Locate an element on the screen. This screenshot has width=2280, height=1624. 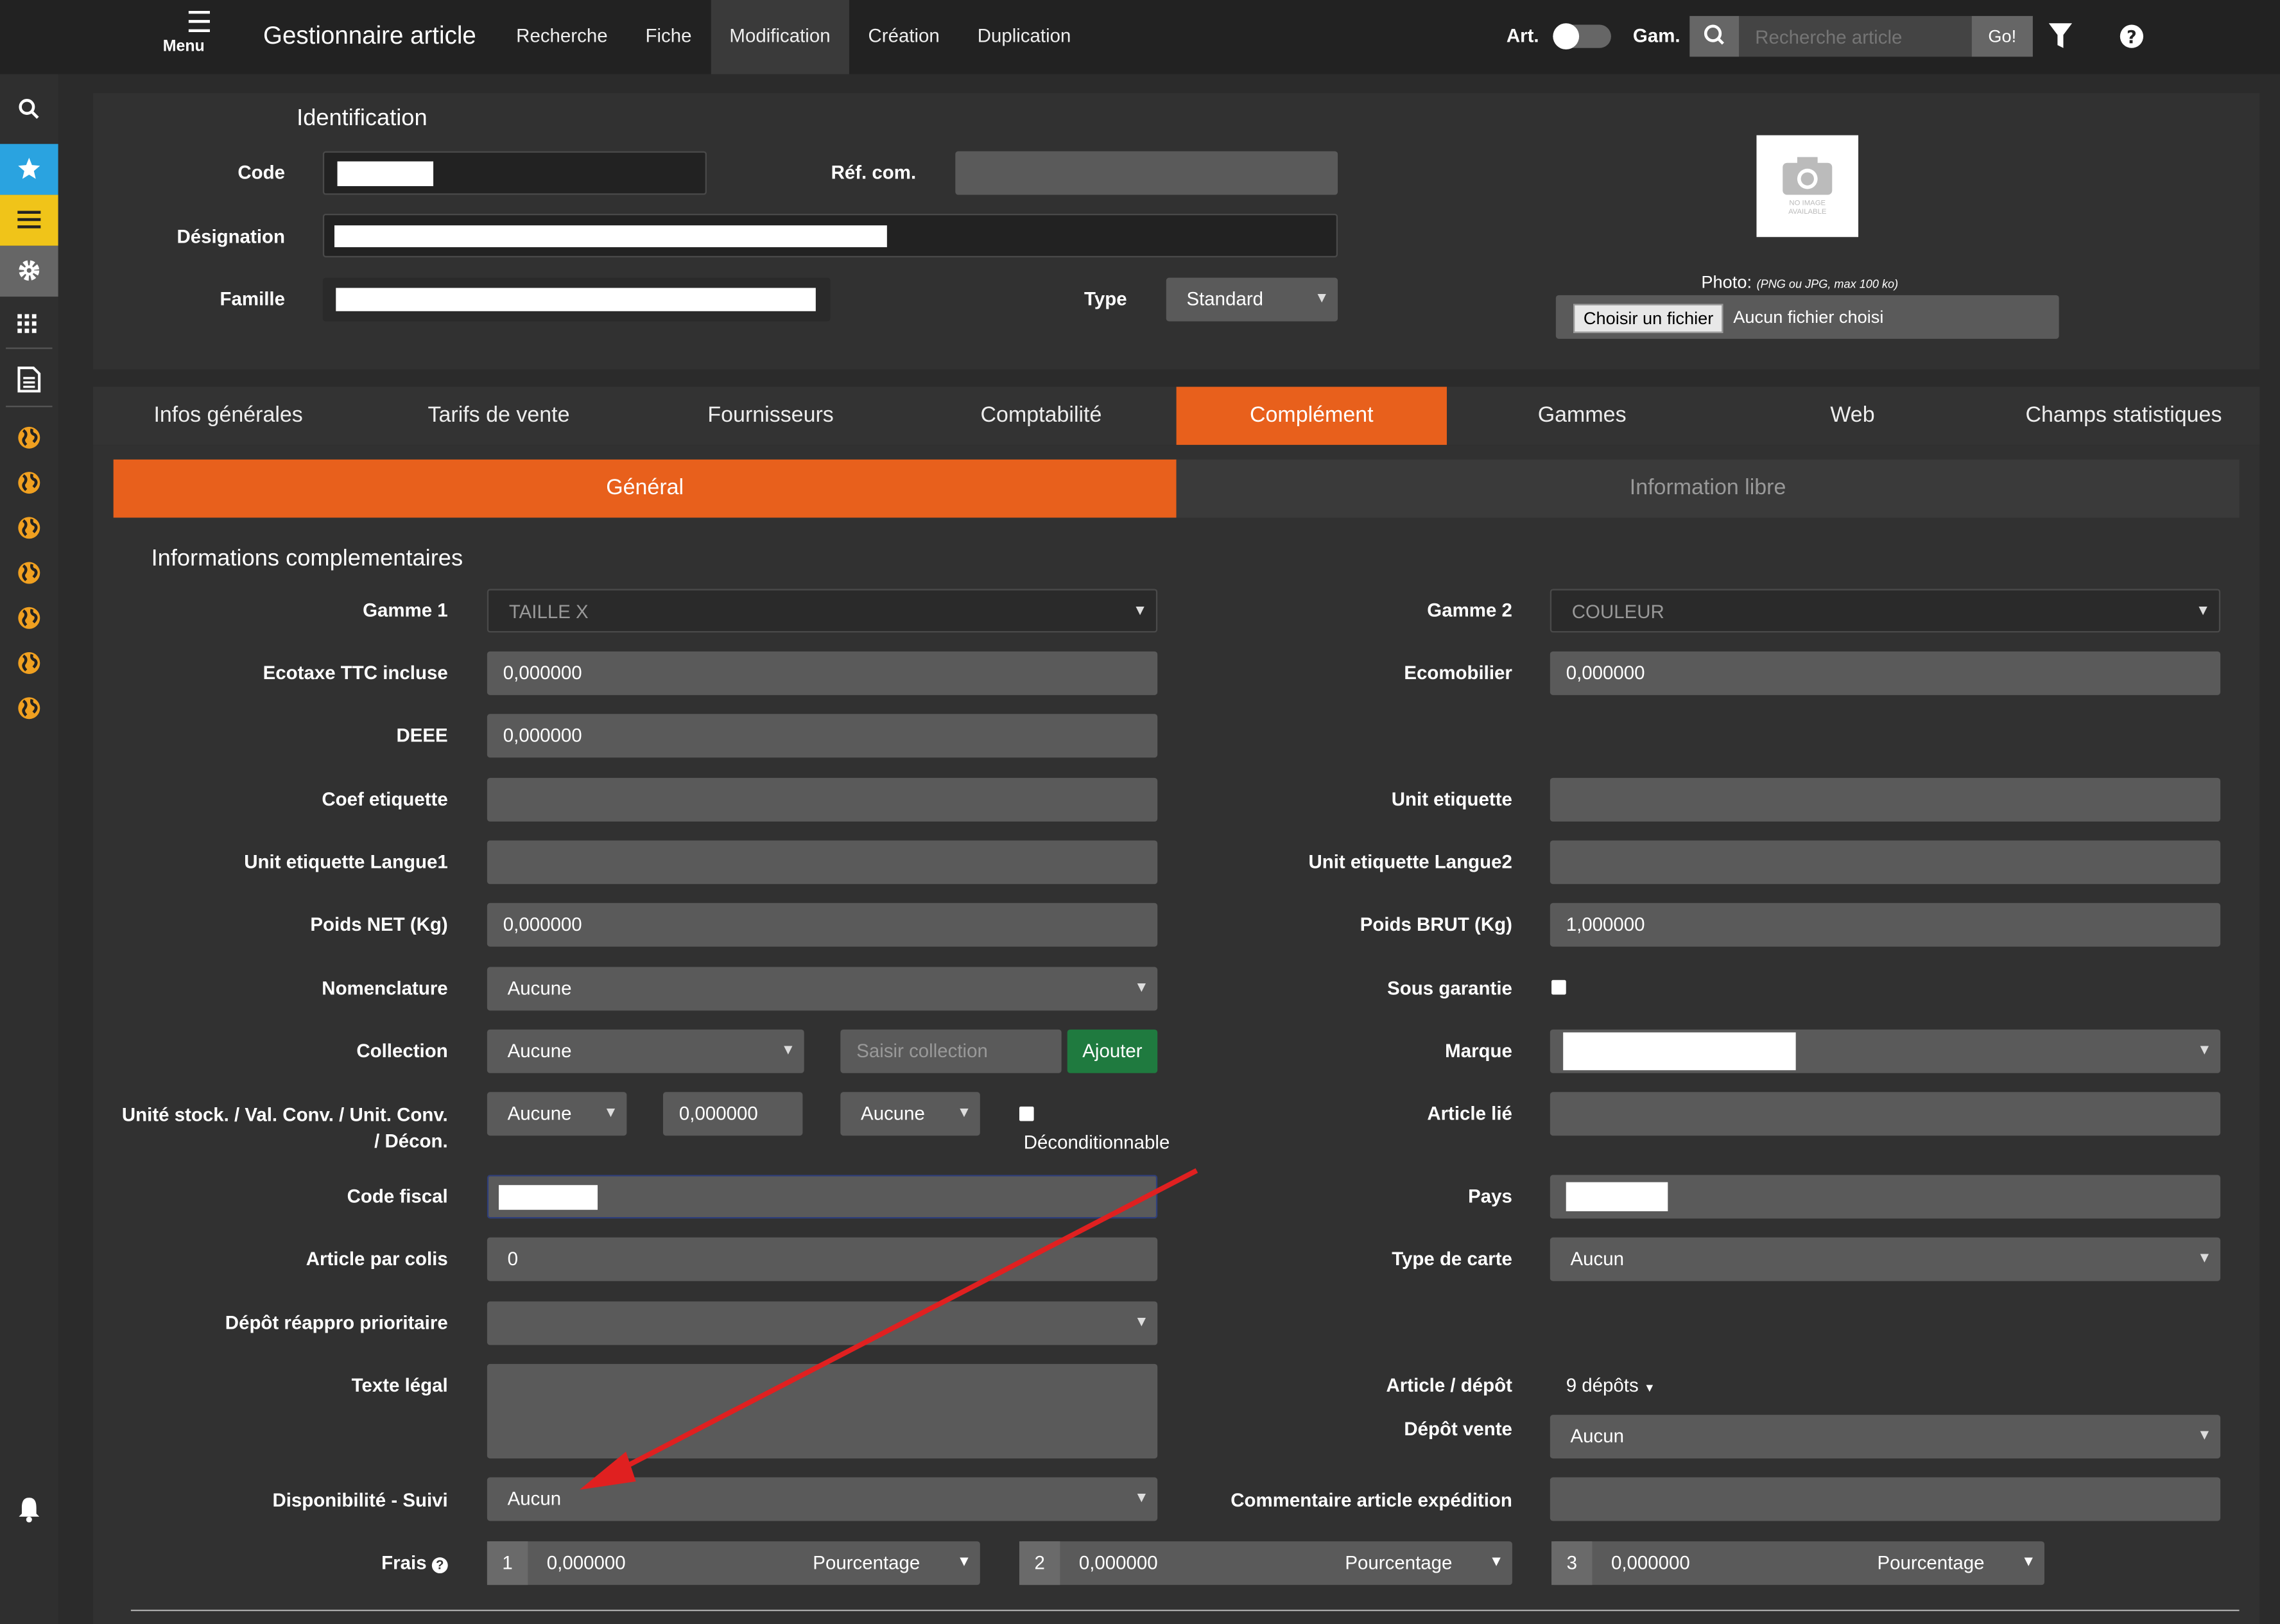
disponibilite-suivi-select: Aucun ▼ is located at coordinates (822, 1499).